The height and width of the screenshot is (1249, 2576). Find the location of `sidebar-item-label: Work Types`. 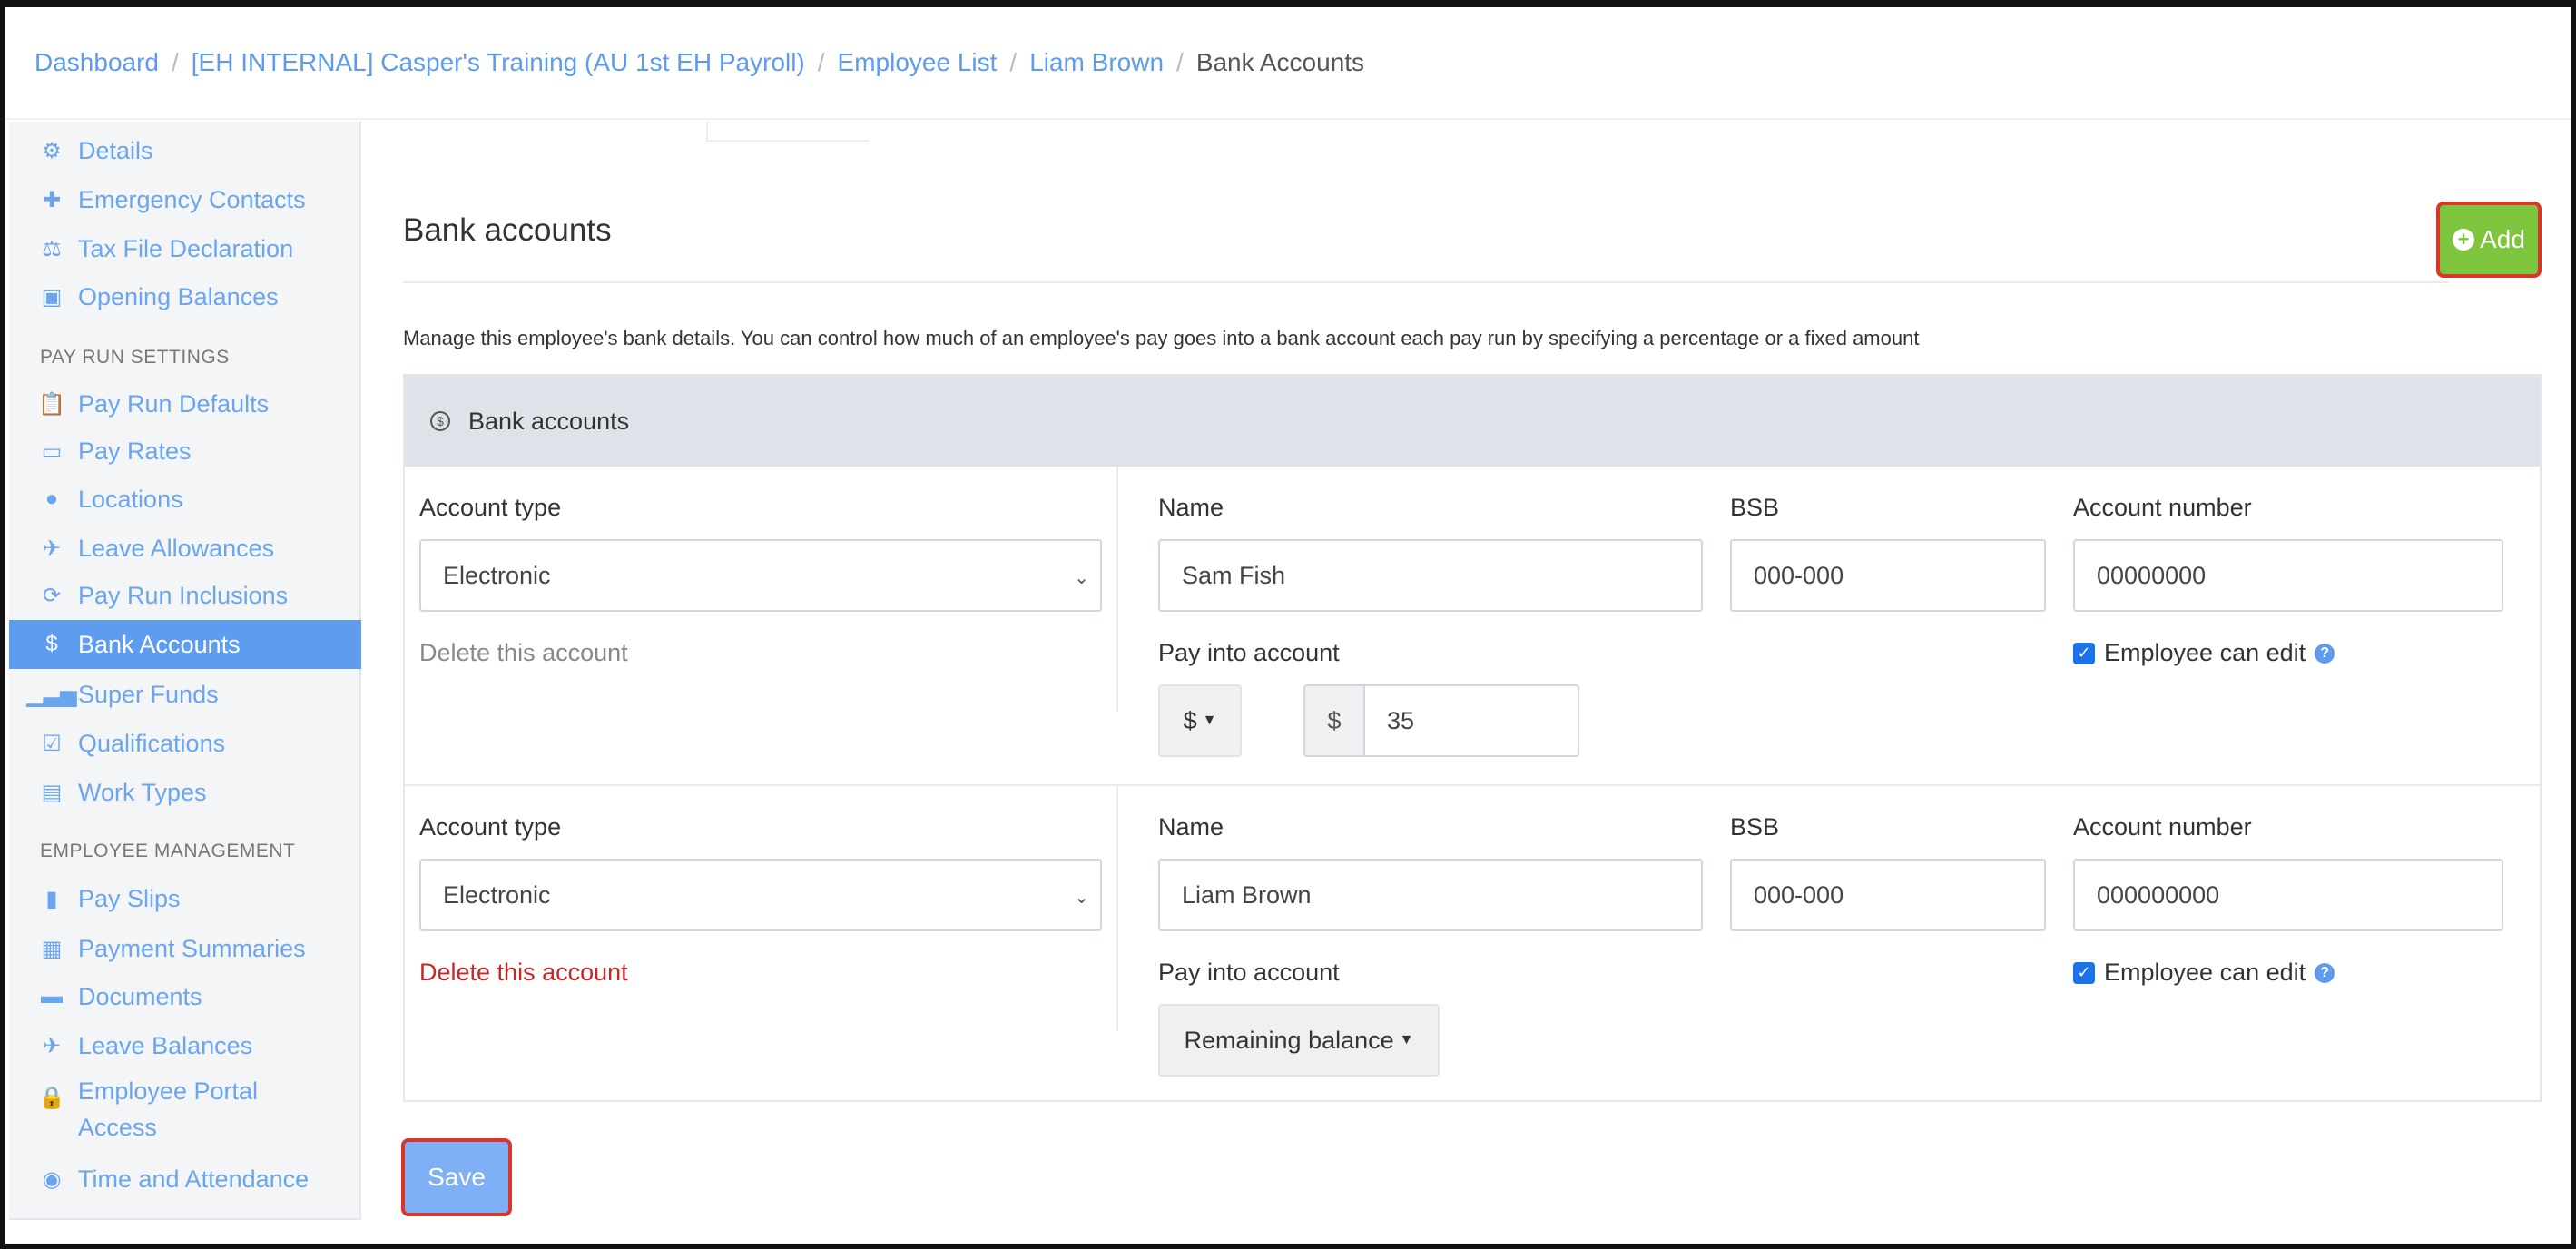

sidebar-item-label: Work Types is located at coordinates (142, 792).